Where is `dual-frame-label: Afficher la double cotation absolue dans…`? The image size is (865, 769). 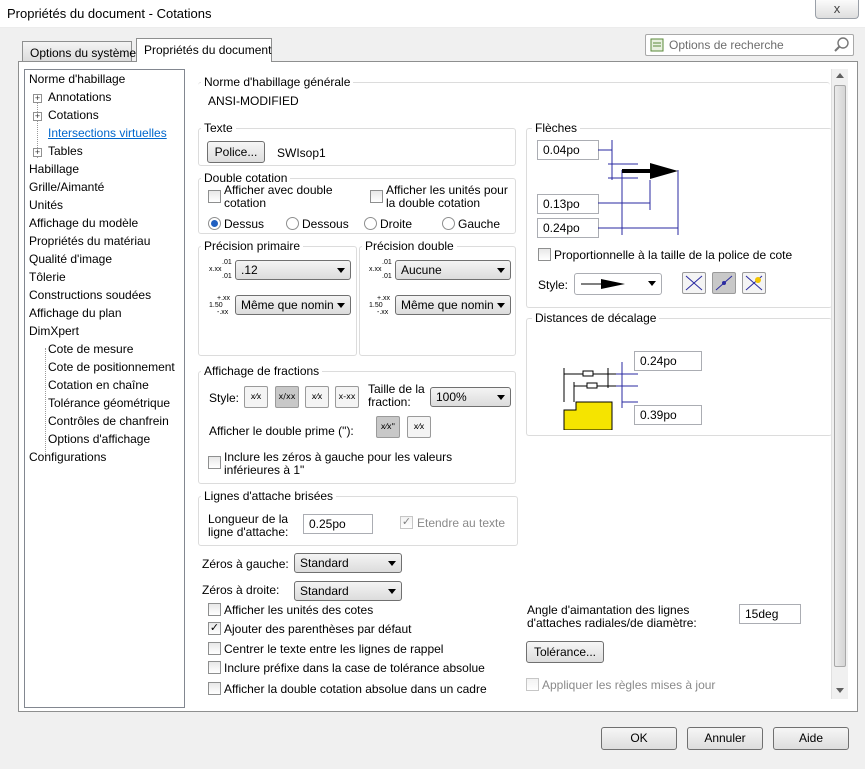
dual-frame-label: Afficher la double cotation absolue dans… is located at coordinates (355, 689).